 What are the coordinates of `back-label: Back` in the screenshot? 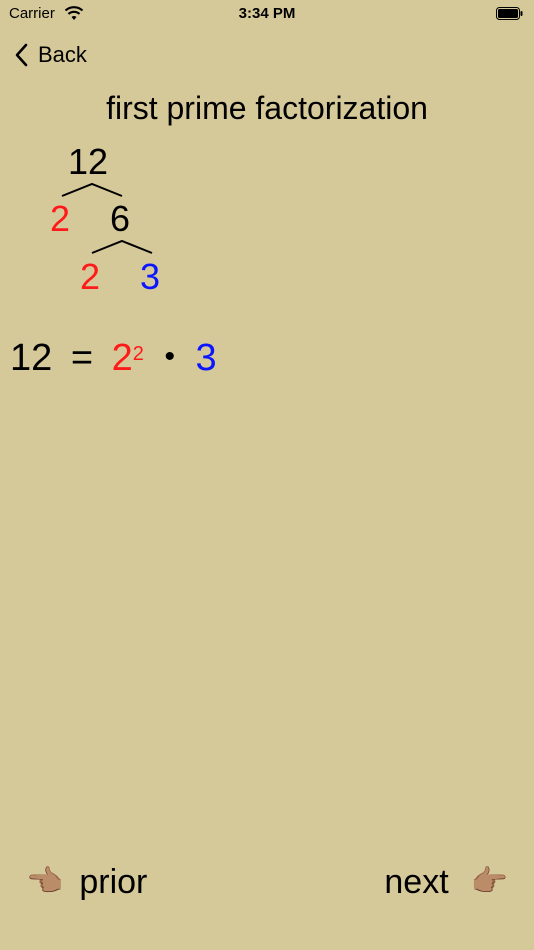 It's located at (62, 54).